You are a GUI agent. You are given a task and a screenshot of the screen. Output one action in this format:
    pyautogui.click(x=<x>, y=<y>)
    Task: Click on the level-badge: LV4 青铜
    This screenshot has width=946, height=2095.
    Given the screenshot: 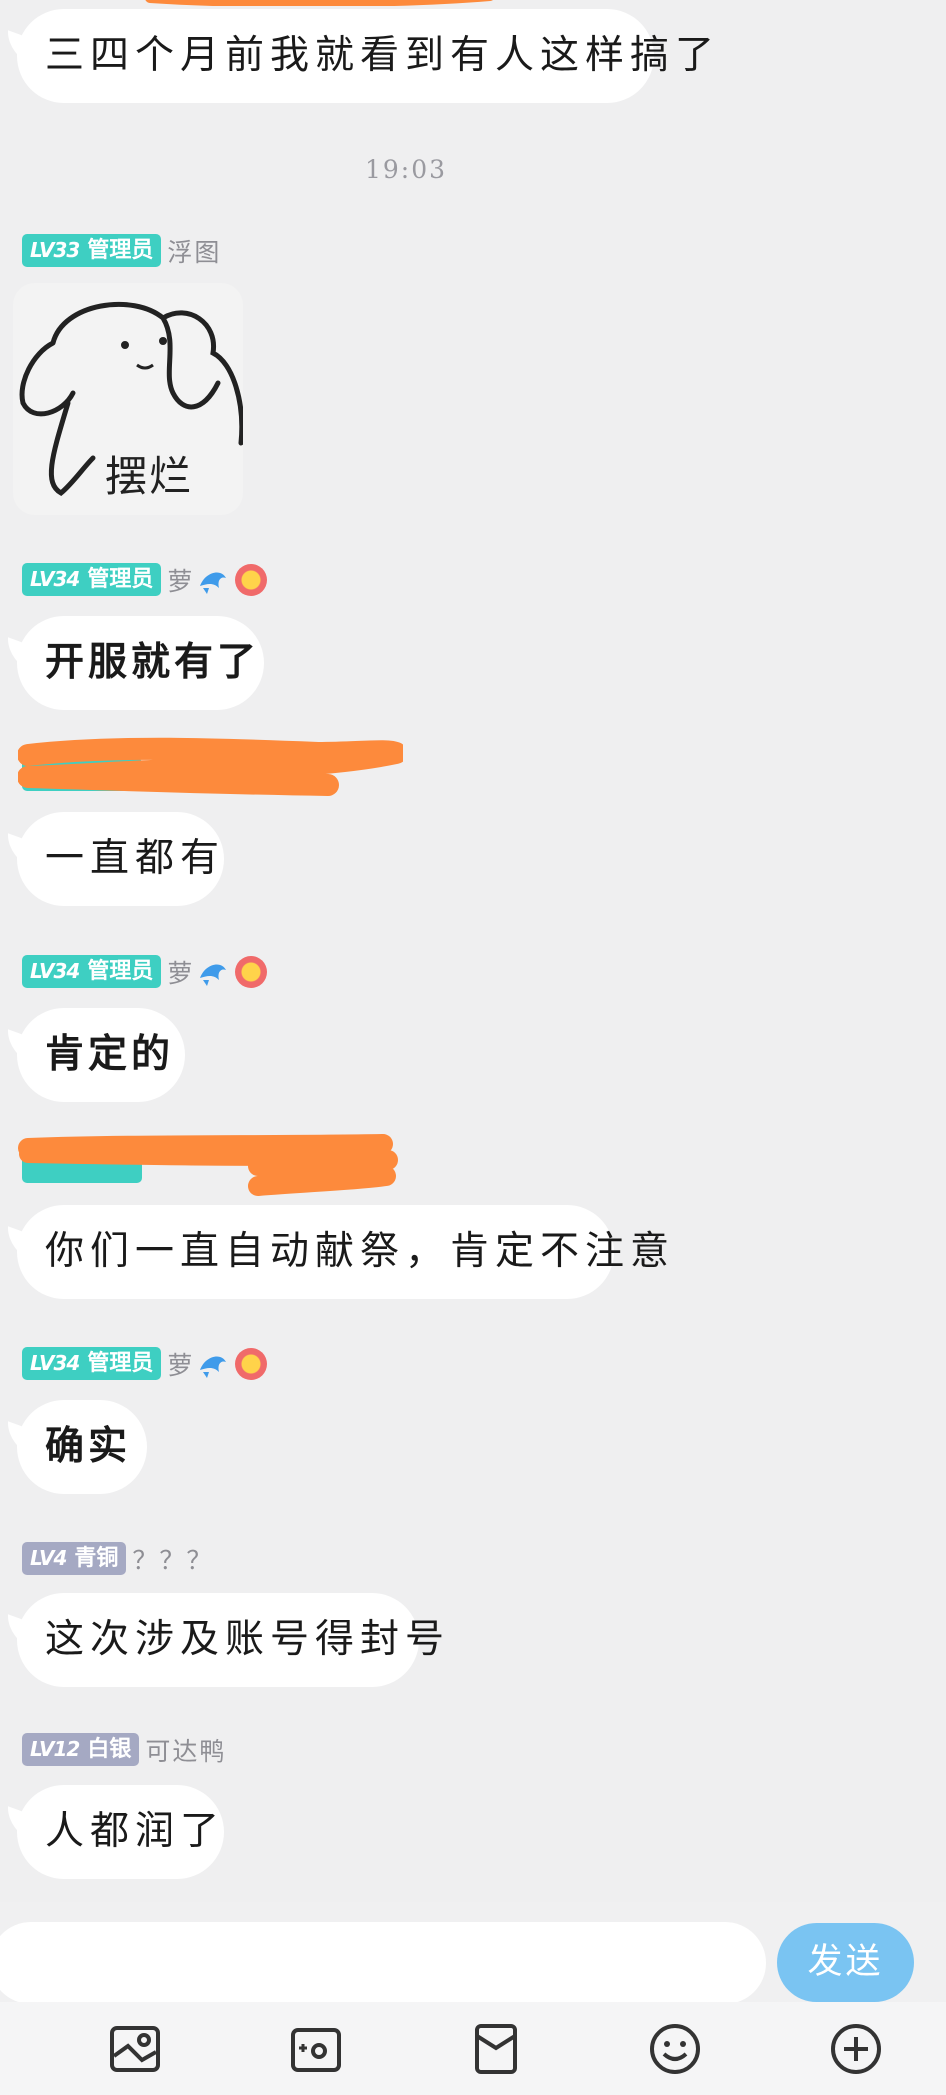 What is the action you would take?
    pyautogui.click(x=74, y=1558)
    